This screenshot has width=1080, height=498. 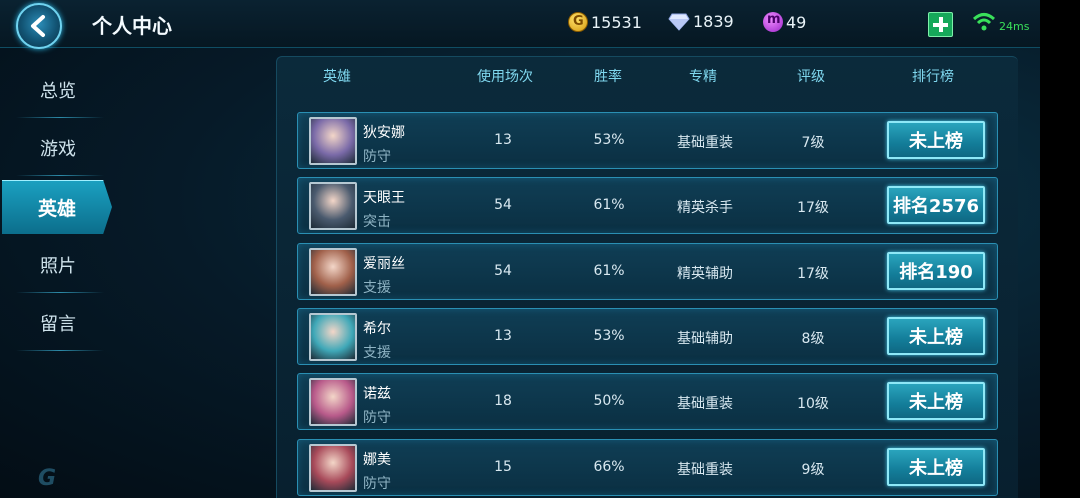 What do you see at coordinates (377, 460) in the screenshot?
I see `hero-name: 娜美` at bounding box center [377, 460].